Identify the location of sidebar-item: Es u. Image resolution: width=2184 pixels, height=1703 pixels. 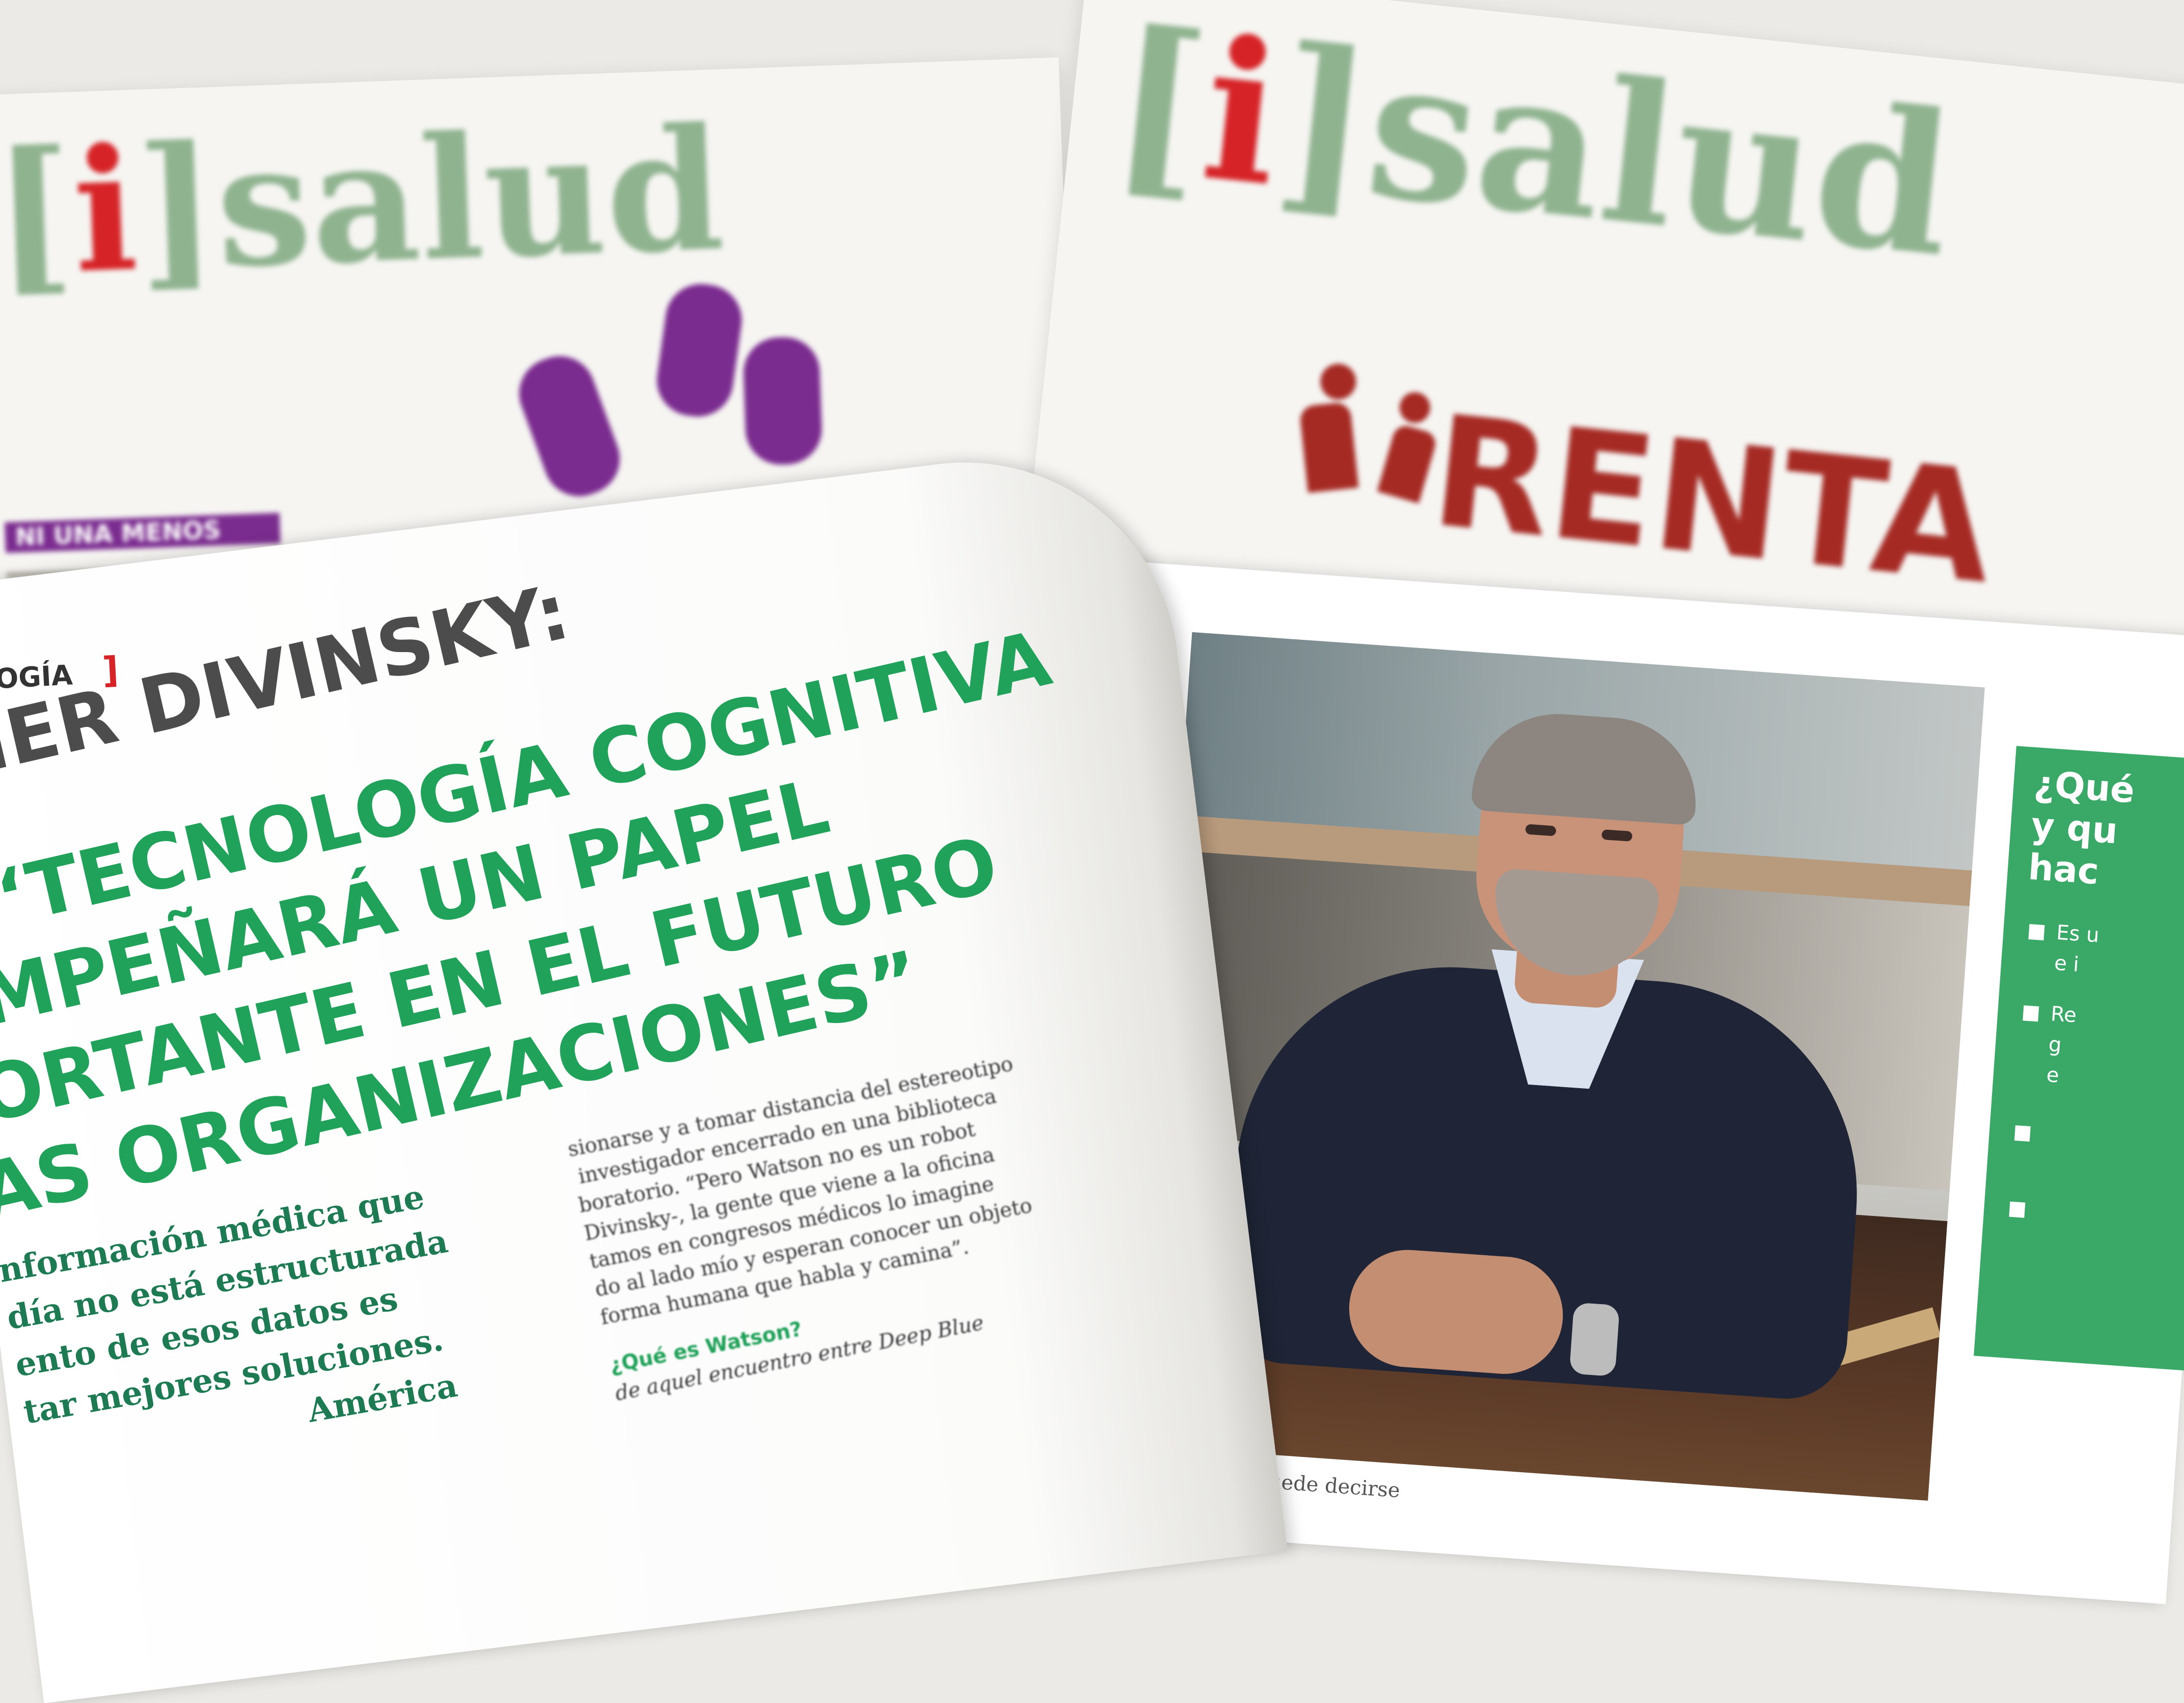
(2064, 933).